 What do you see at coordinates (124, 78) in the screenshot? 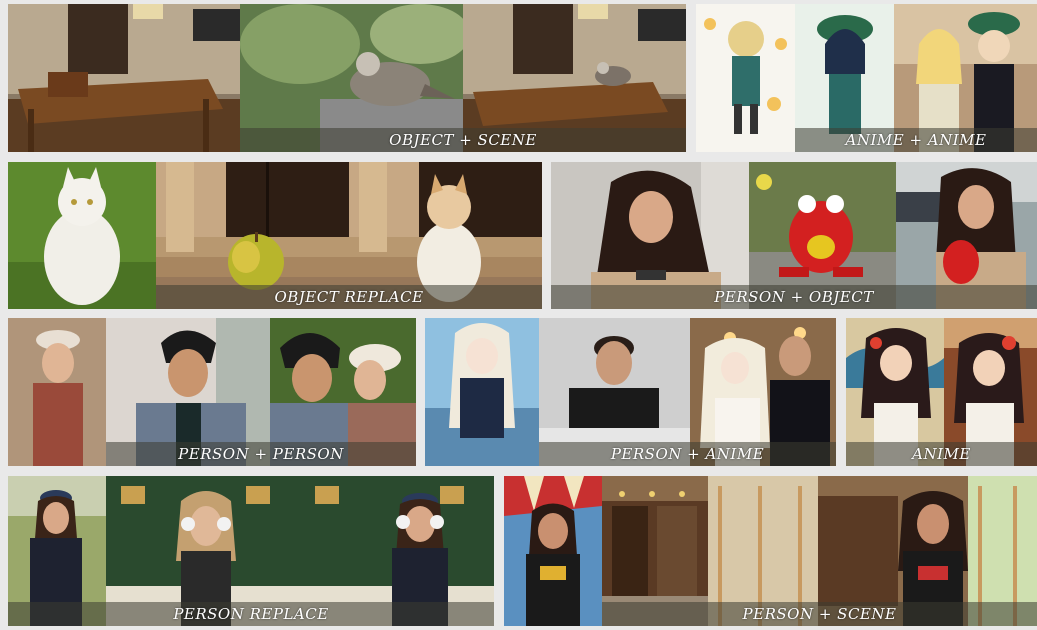
I see `room-photo` at bounding box center [124, 78].